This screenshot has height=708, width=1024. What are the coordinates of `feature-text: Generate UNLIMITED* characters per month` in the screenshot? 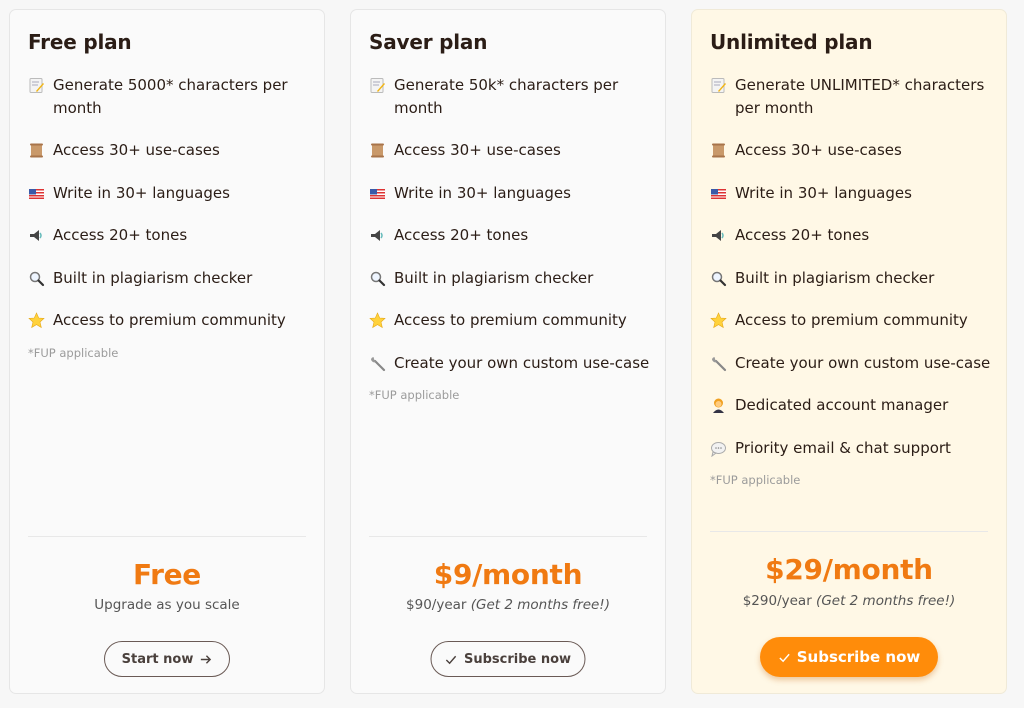 It's located at (860, 96).